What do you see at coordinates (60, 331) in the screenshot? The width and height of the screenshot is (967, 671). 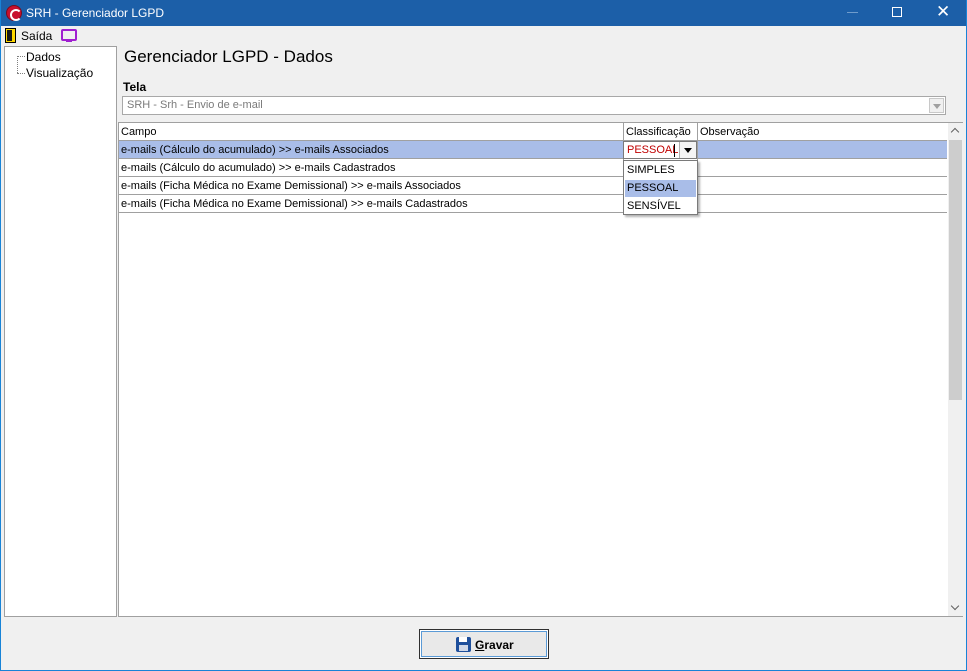 I see `navigation-tree: Dados Visualização` at bounding box center [60, 331].